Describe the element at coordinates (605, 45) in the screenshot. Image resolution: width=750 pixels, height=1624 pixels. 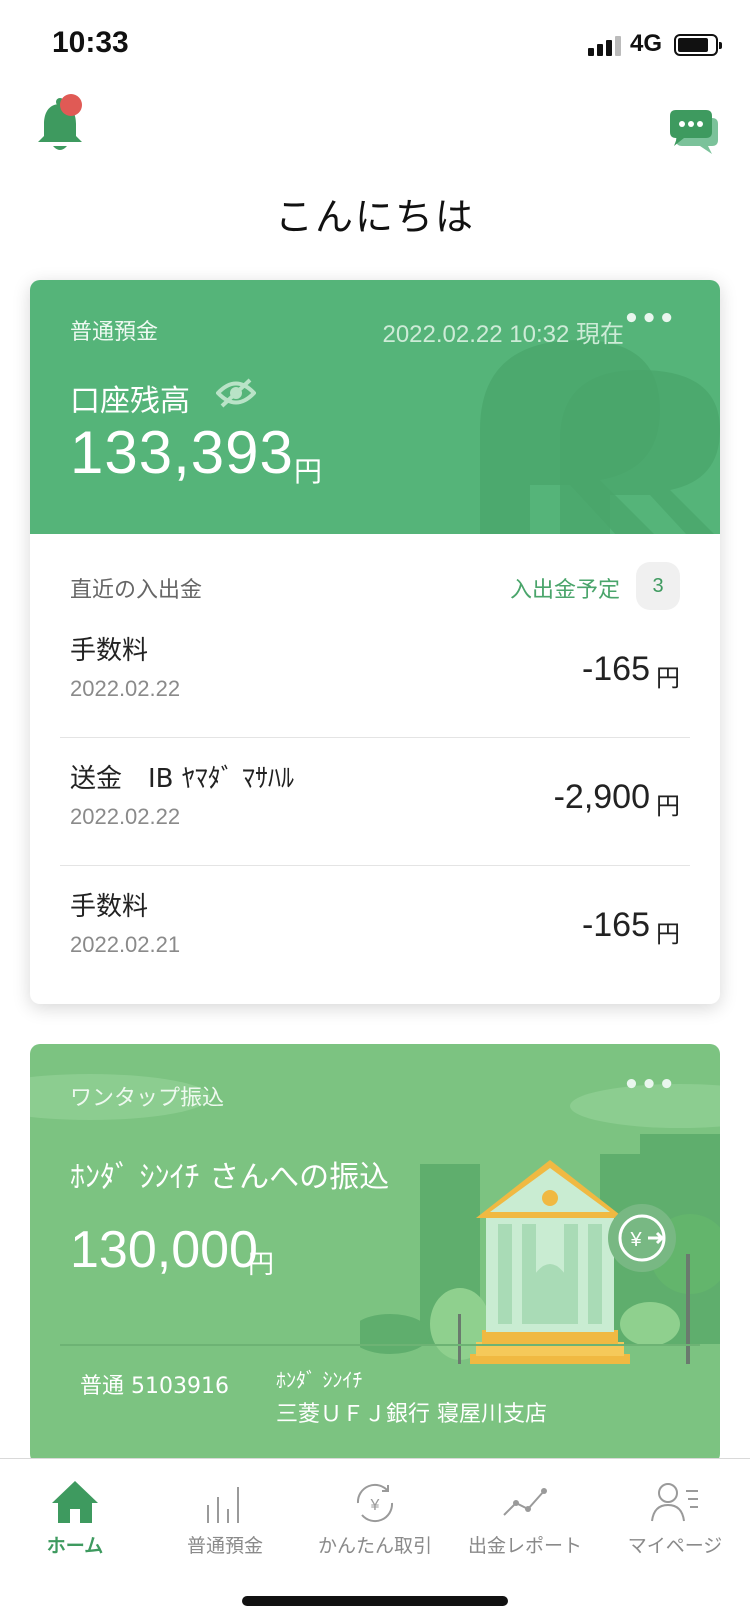
I see `signal-icon` at that location.